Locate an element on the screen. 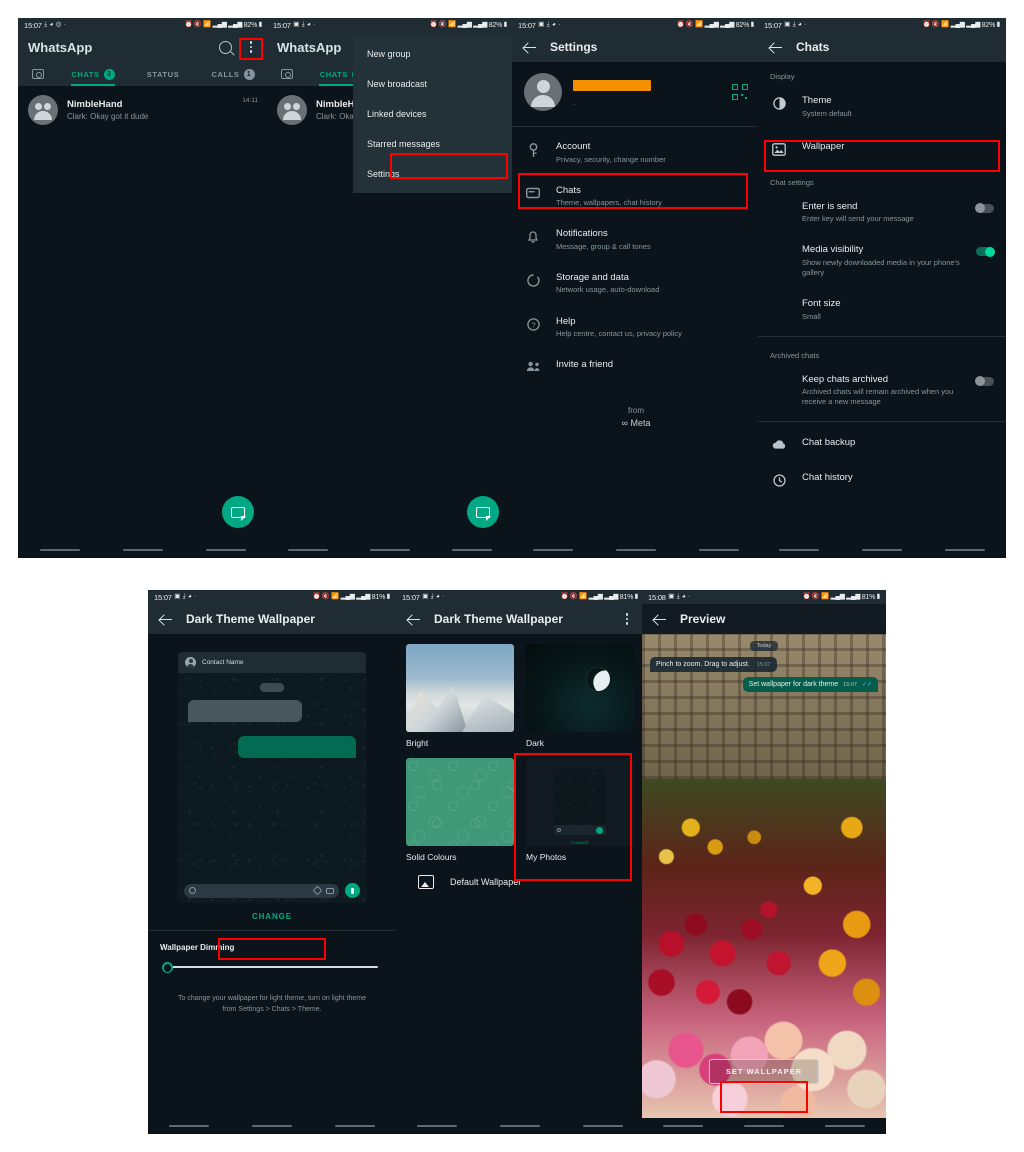 Image resolution: width=1024 pixels, height=1152 pixels. menu-item-linked-devices: Linked devices is located at coordinates (433, 114).